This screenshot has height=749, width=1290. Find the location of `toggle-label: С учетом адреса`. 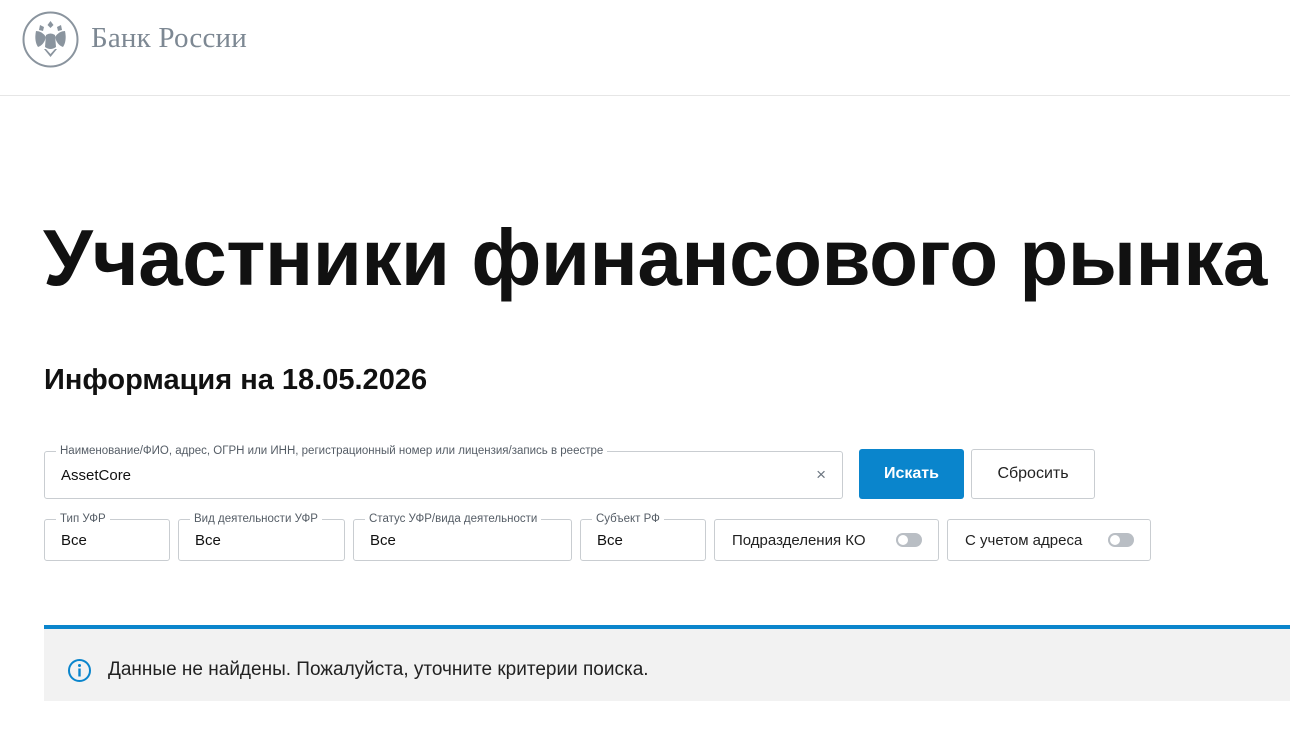

toggle-label: С учетом адреса is located at coordinates (1024, 540).